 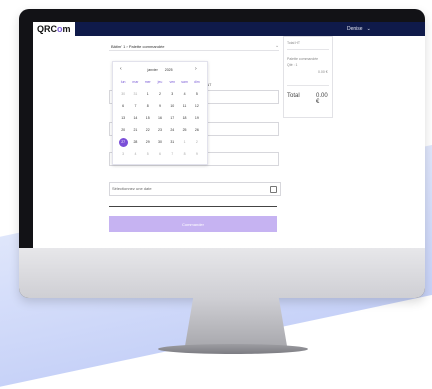 What do you see at coordinates (293, 96) in the screenshot?
I see `total-label: Total` at bounding box center [293, 96].